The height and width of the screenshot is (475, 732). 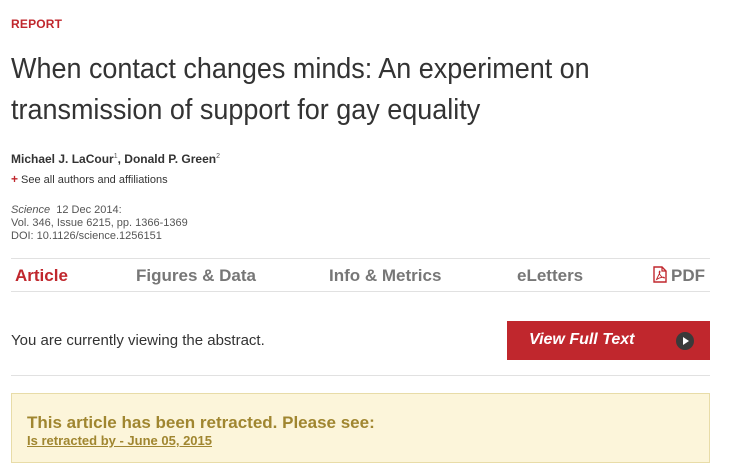 I want to click on abstract-note: You are currently viewing the abstract., so click(x=138, y=340).